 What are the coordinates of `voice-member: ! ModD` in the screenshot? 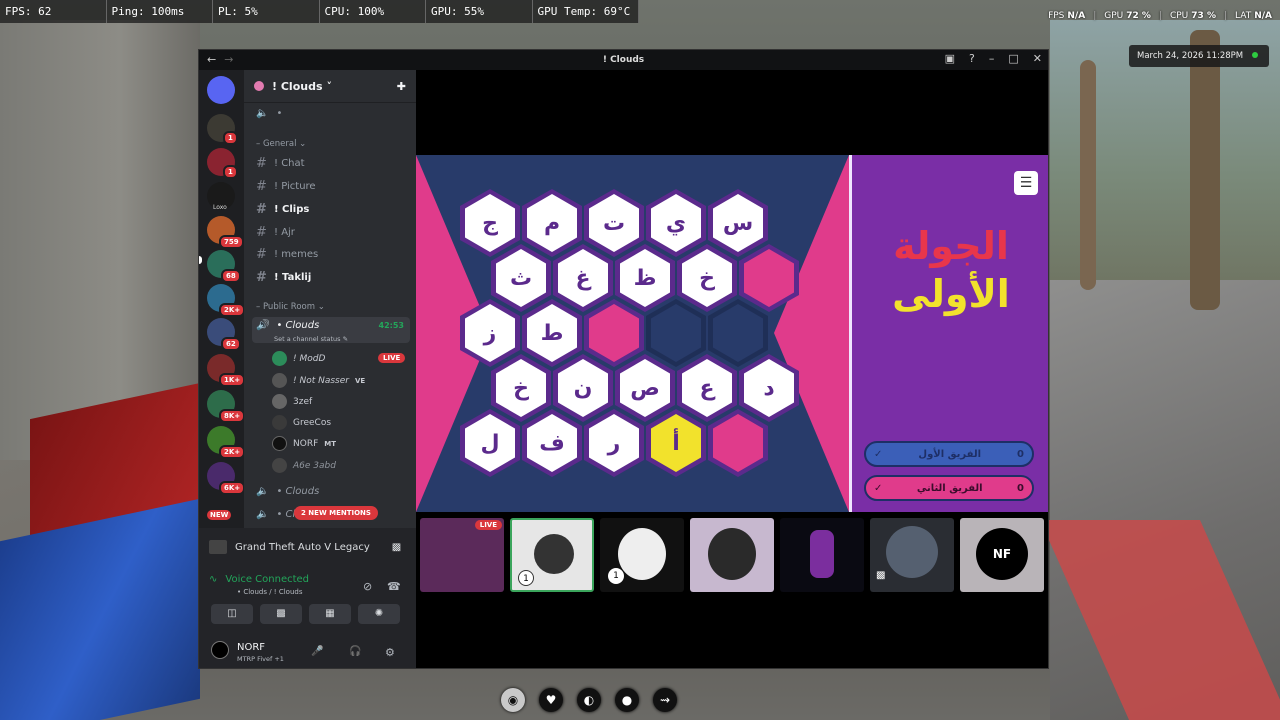 It's located at (298, 358).